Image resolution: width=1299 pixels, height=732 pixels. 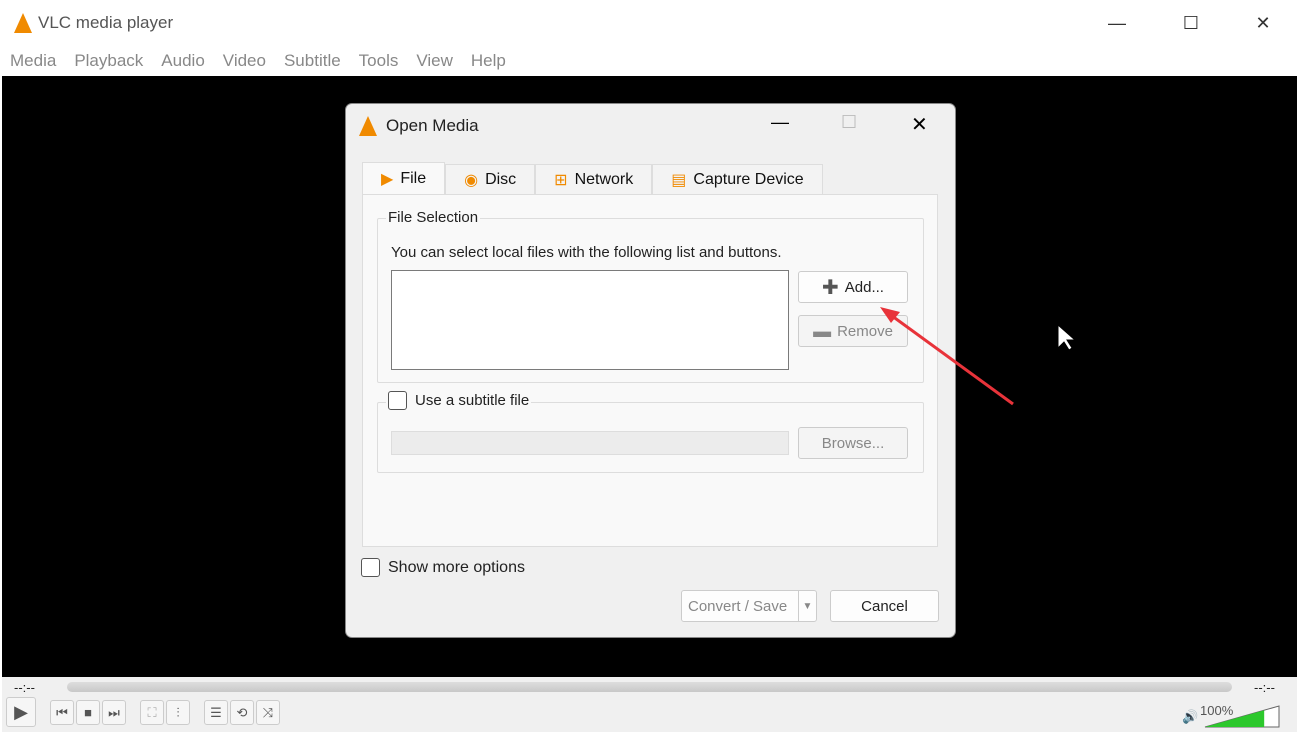 I want to click on dialog-close-button: ✕, so click(x=919, y=124).